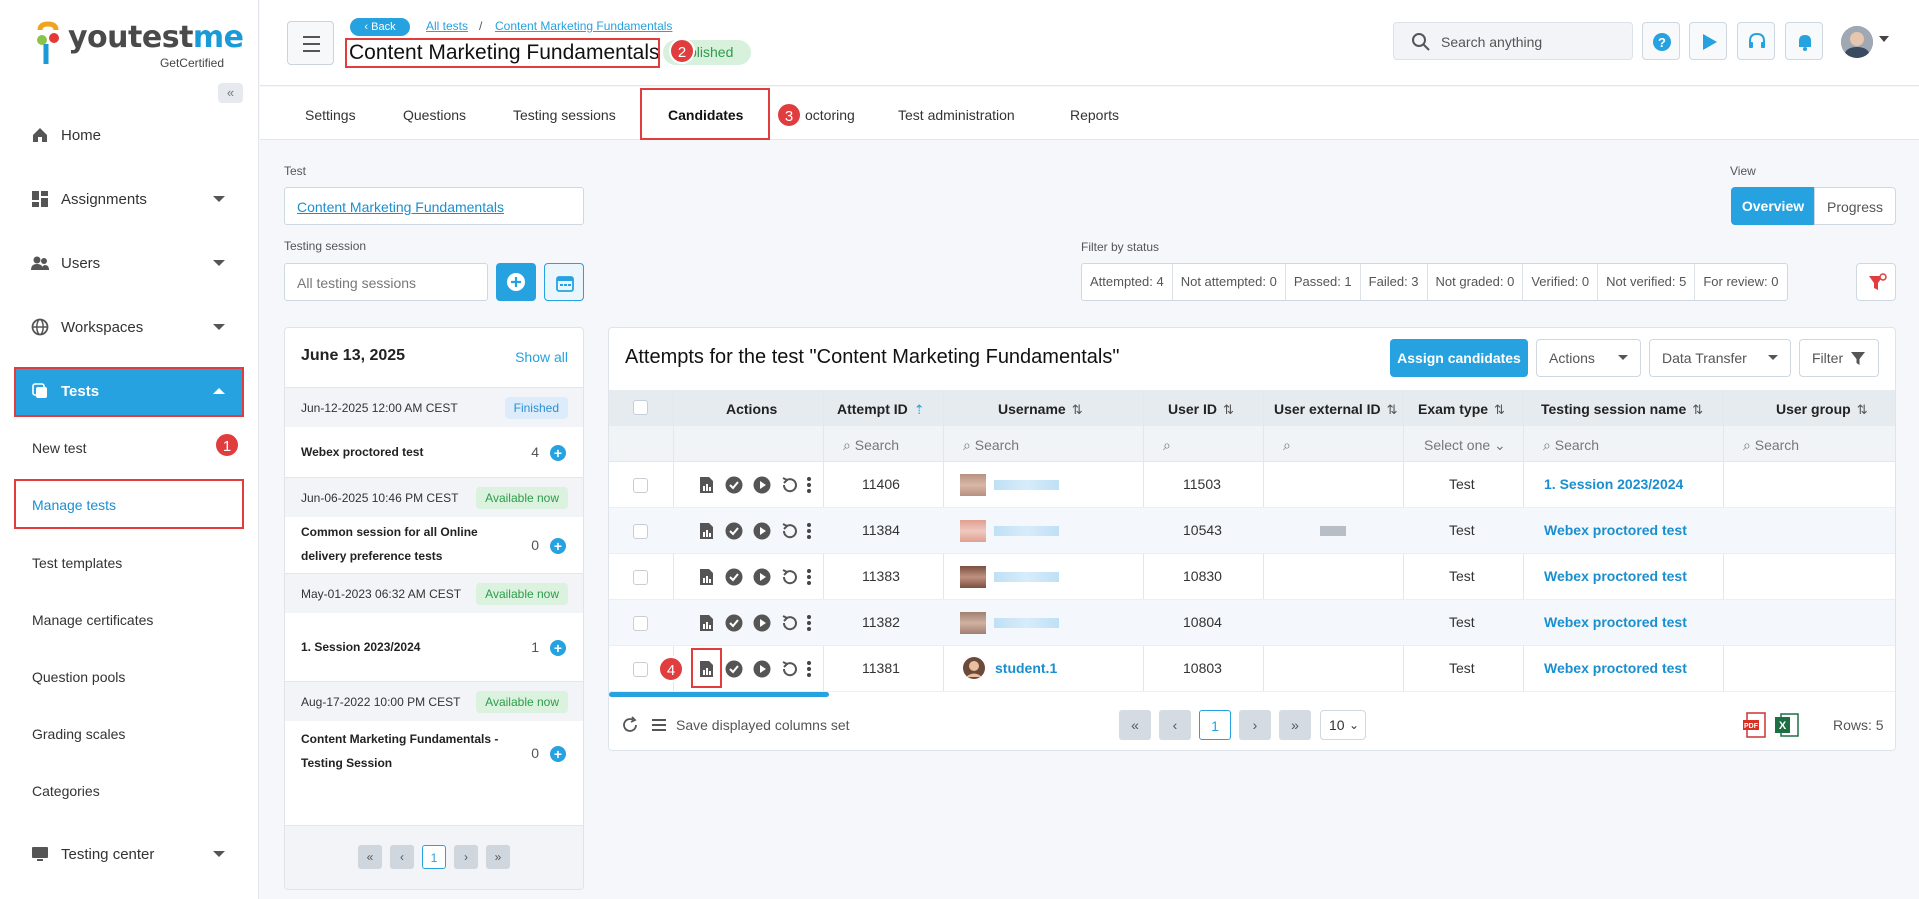 Image resolution: width=1919 pixels, height=899 pixels. Describe the element at coordinates (719, 694) in the screenshot. I see `horizontal-scrollbar` at that location.